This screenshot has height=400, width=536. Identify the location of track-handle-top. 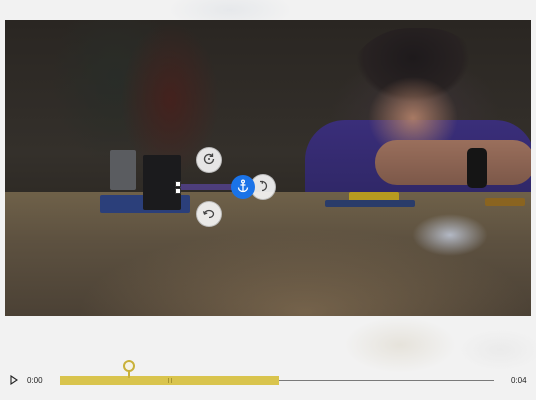
(178, 184).